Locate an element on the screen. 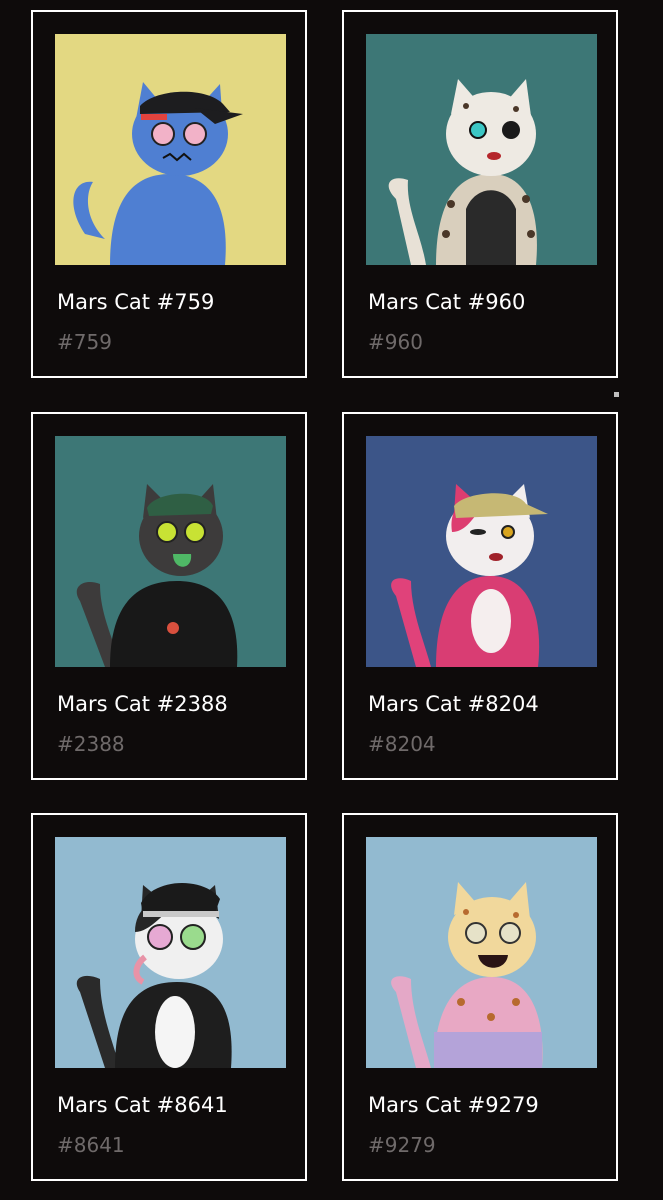 Image resolution: width=663 pixels, height=1200 pixels. blue-cat-illustration is located at coordinates (170, 149).